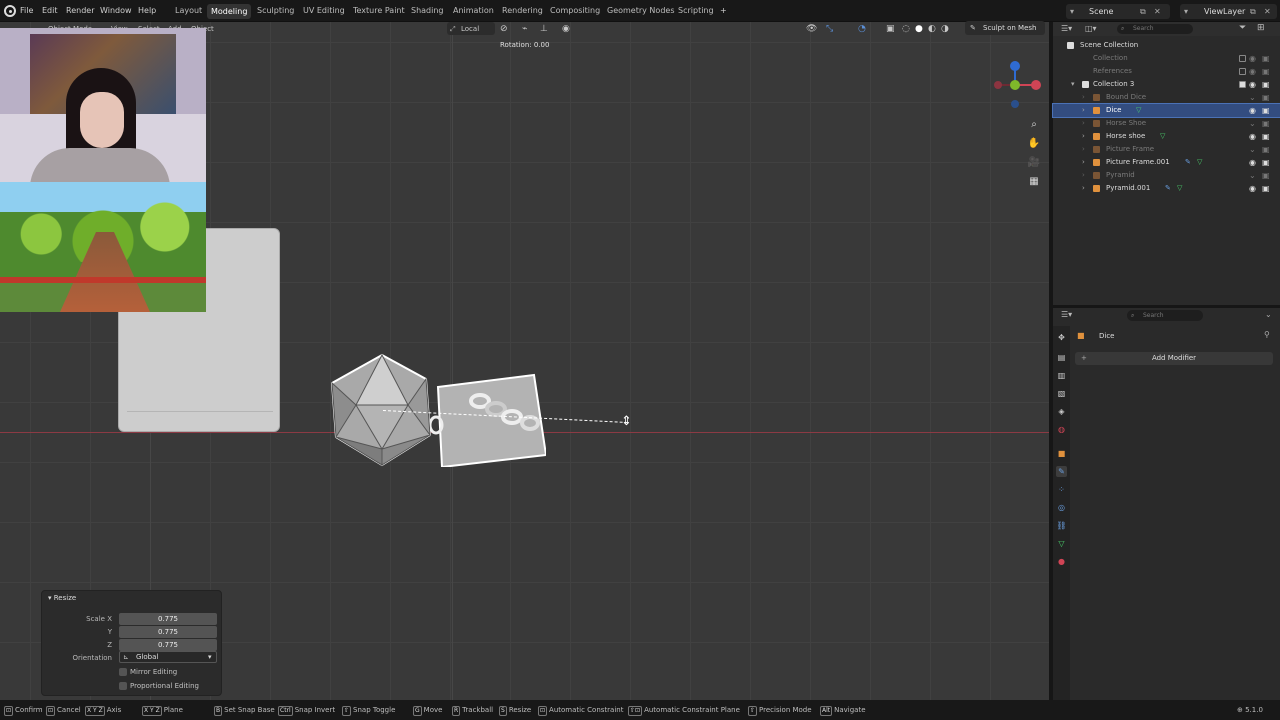 The width and height of the screenshot is (1280, 720). What do you see at coordinates (1061, 561) in the screenshot?
I see `material-tab-icon: ●` at bounding box center [1061, 561].